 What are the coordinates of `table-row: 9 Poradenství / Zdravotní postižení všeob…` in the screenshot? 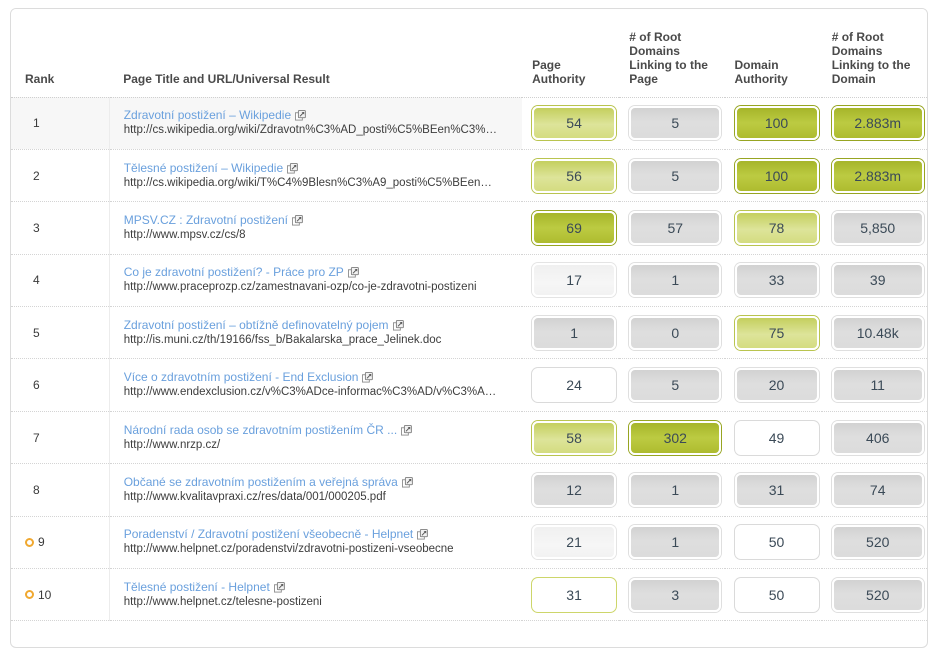 It's located at (469, 543).